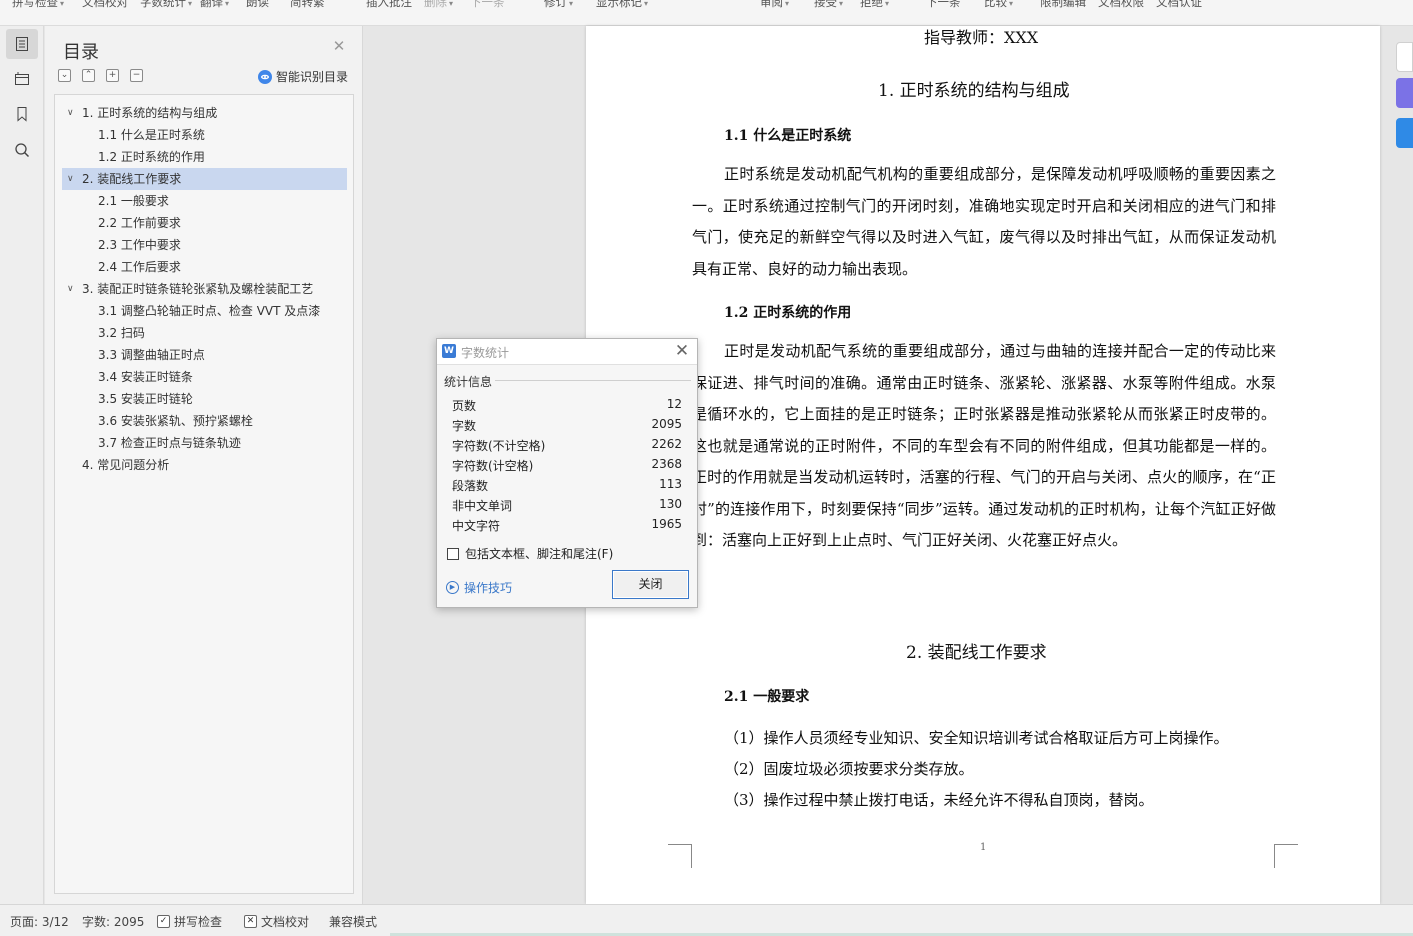  Describe the element at coordinates (974, 91) in the screenshot. I see `heading-1: 1. 正时系统的结构与组成` at that location.